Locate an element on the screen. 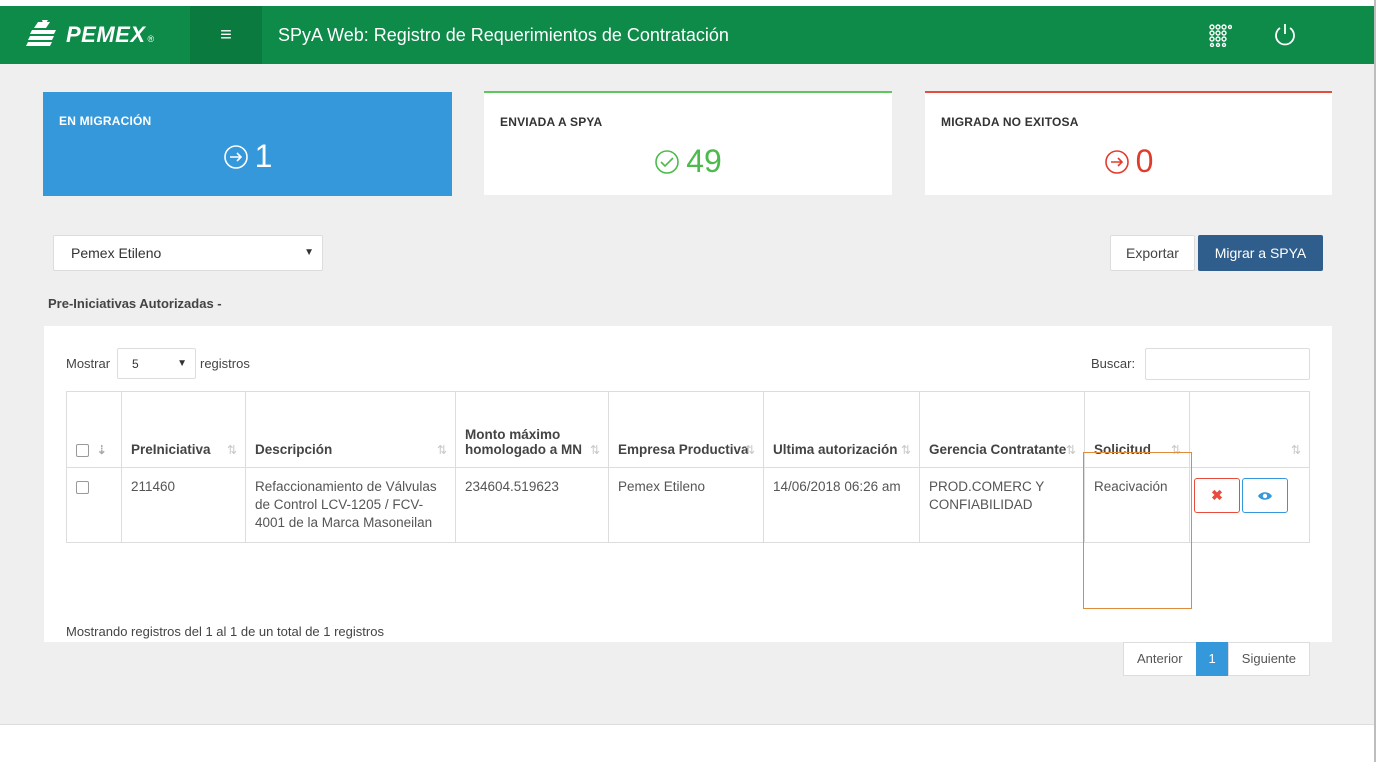 Image resolution: width=1378 pixels, height=762 pixels. brand-name: PEMEX is located at coordinates (106, 34).